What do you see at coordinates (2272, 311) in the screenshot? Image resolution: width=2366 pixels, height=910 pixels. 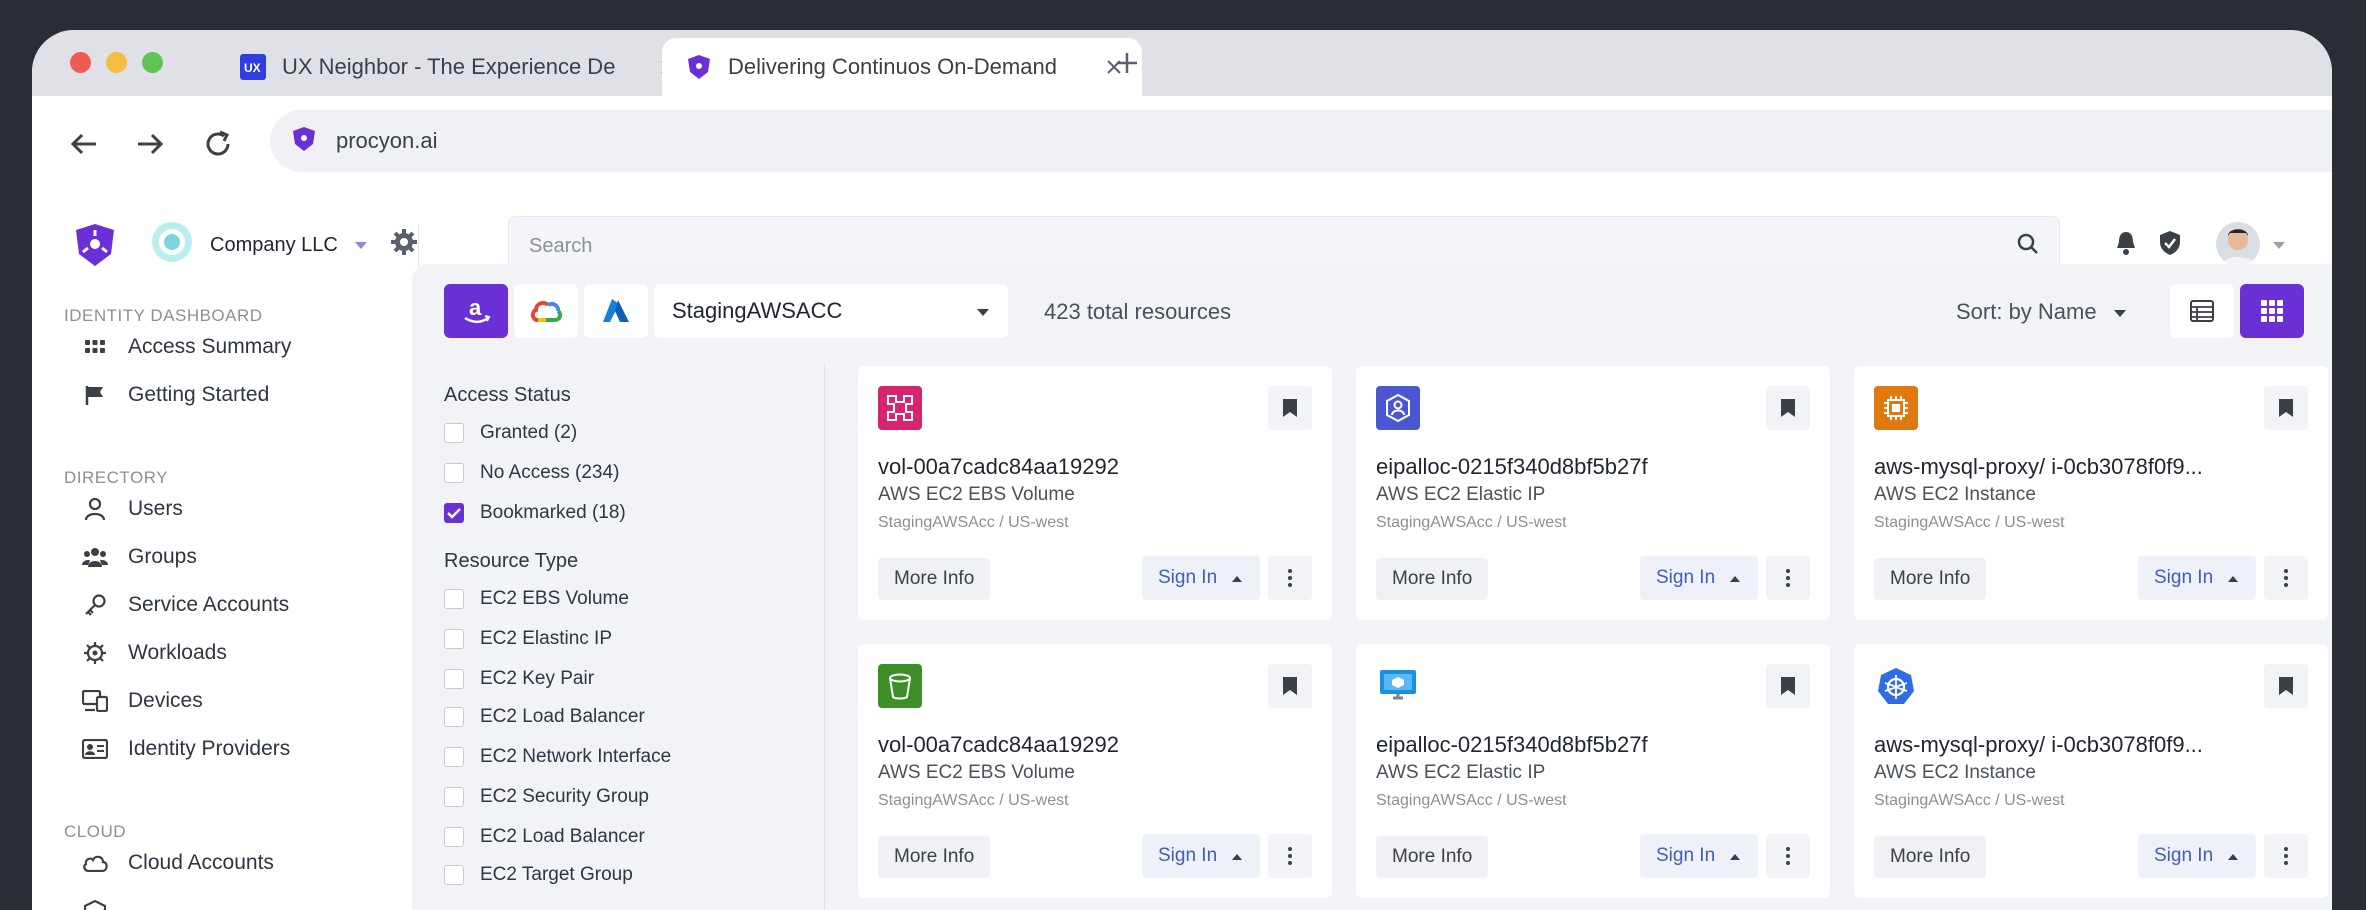 I see `grid-view-button` at bounding box center [2272, 311].